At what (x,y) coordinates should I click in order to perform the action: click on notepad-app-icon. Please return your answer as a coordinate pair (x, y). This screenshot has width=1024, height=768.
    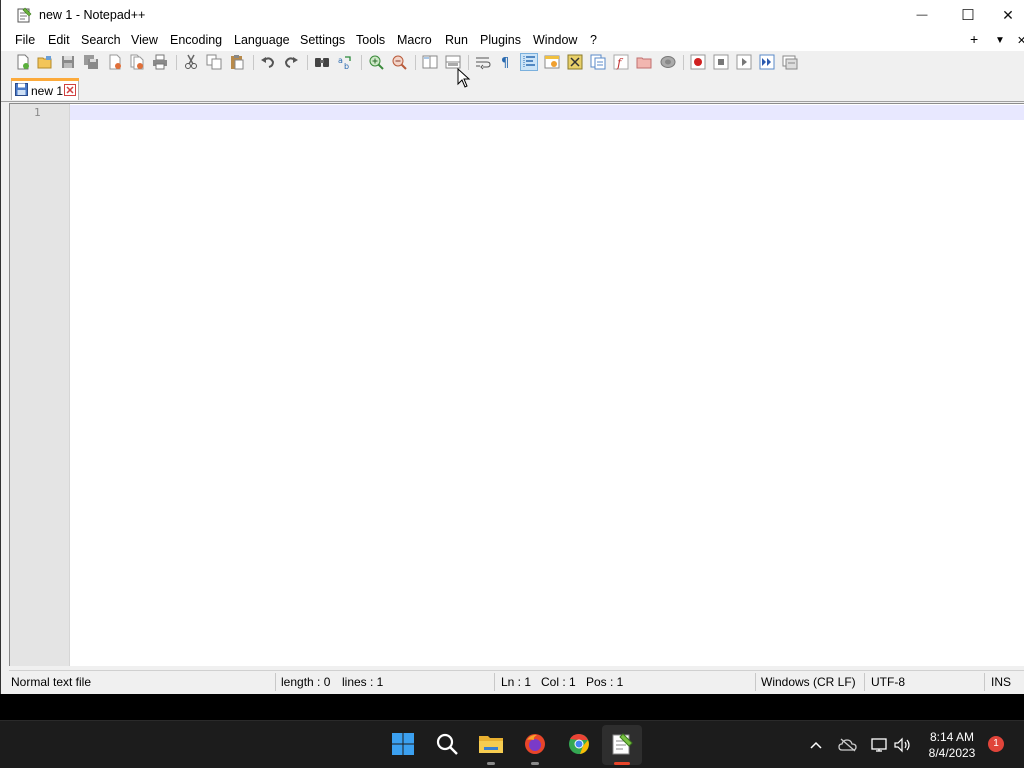
    Looking at the image, I should click on (24, 15).